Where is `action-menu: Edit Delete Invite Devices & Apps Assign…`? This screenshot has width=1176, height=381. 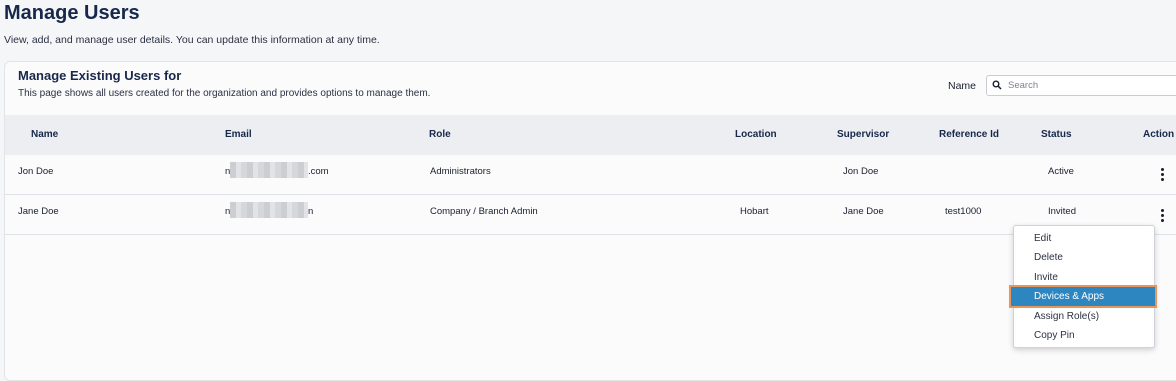 action-menu: Edit Delete Invite Devices & Apps Assign… is located at coordinates (1083, 286).